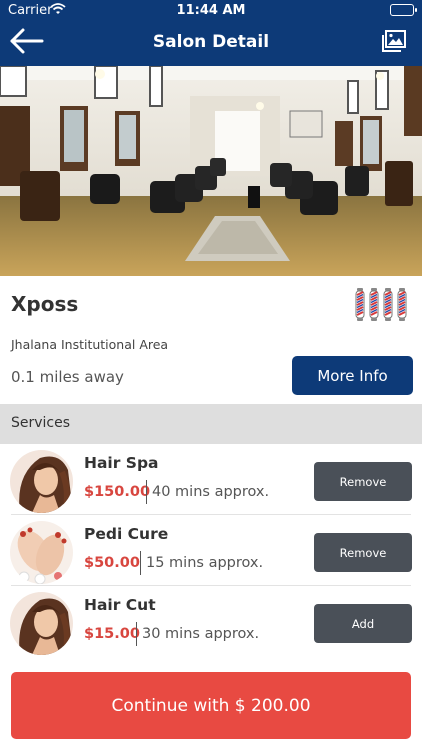 The width and height of the screenshot is (422, 750). What do you see at coordinates (121, 463) in the screenshot?
I see `service-name: Hair Spa` at bounding box center [121, 463].